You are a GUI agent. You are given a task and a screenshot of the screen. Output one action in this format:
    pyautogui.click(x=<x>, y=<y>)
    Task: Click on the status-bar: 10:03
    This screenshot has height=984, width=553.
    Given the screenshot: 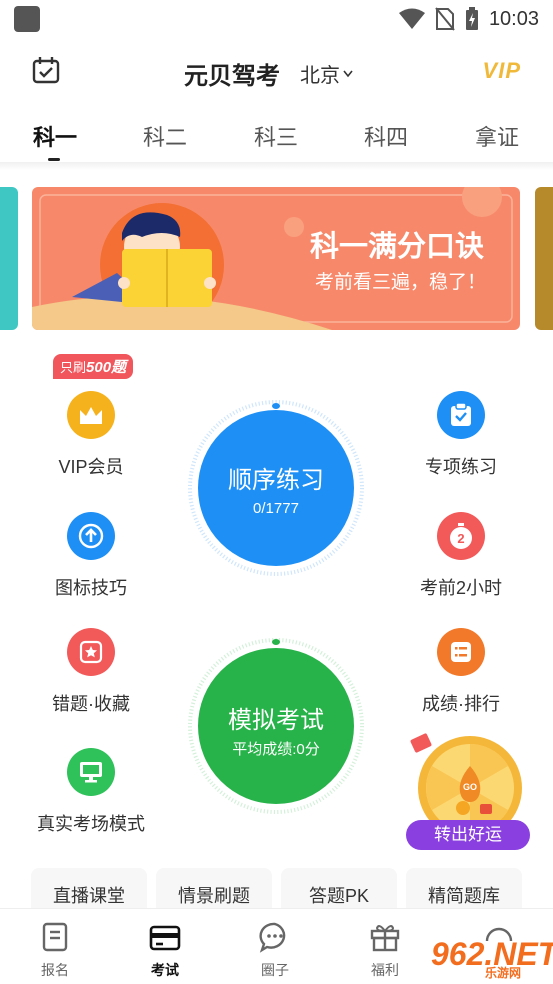 What is the action you would take?
    pyautogui.click(x=276, y=19)
    